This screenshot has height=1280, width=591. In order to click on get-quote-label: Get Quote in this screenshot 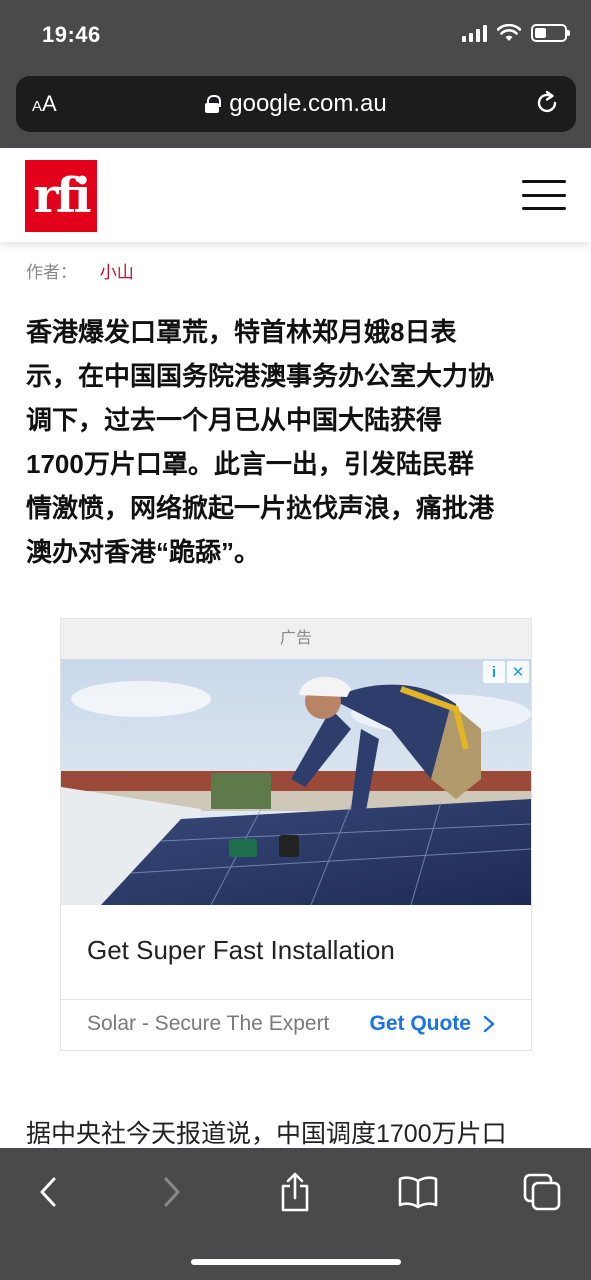, I will do `click(420, 1023)`.